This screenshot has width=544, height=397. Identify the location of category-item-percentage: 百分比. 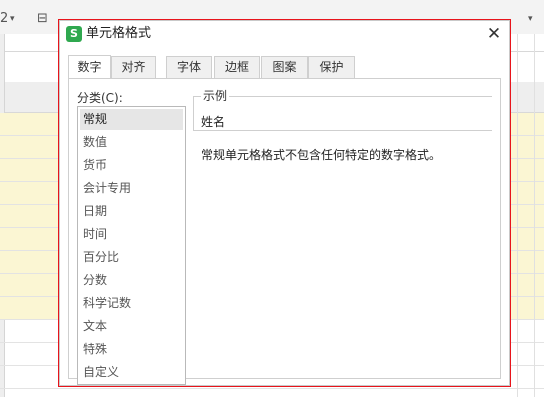
(131, 257).